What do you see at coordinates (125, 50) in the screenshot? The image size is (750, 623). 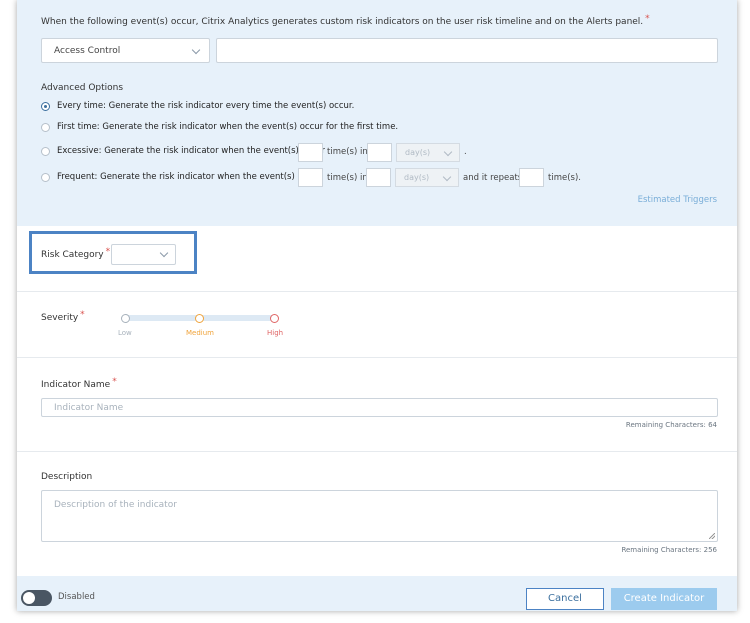 I see `event-type-select: Access Control` at bounding box center [125, 50].